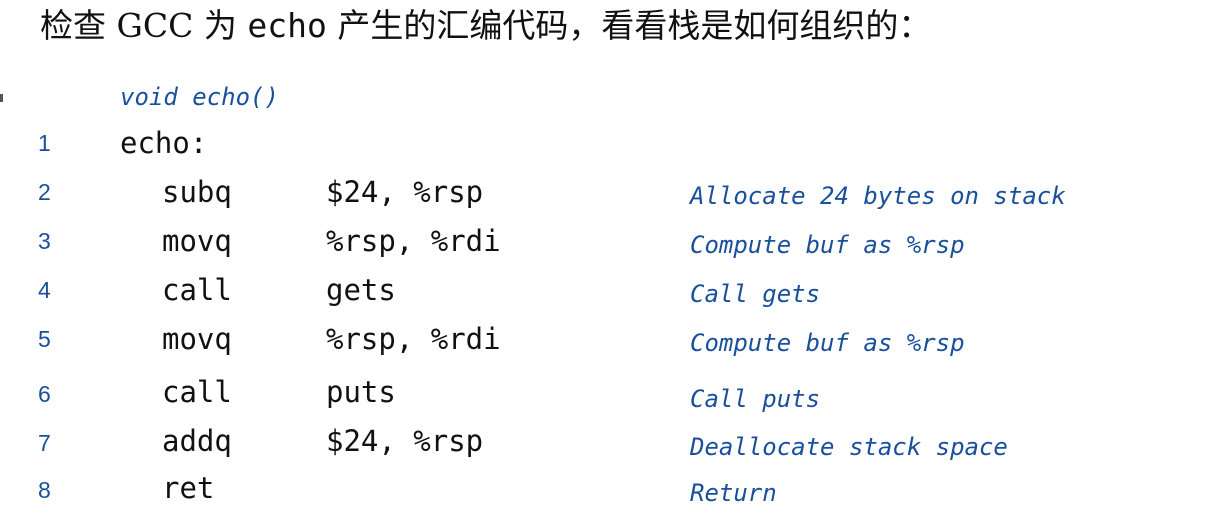 This screenshot has width=1215, height=523. What do you see at coordinates (44, 290) in the screenshot?
I see `line-number: 4` at bounding box center [44, 290].